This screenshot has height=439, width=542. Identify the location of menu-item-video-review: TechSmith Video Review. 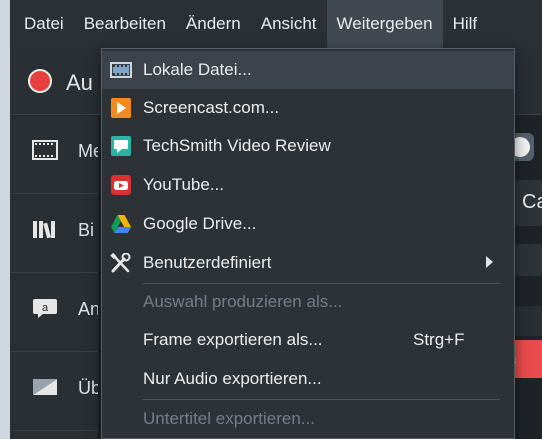
(308, 146).